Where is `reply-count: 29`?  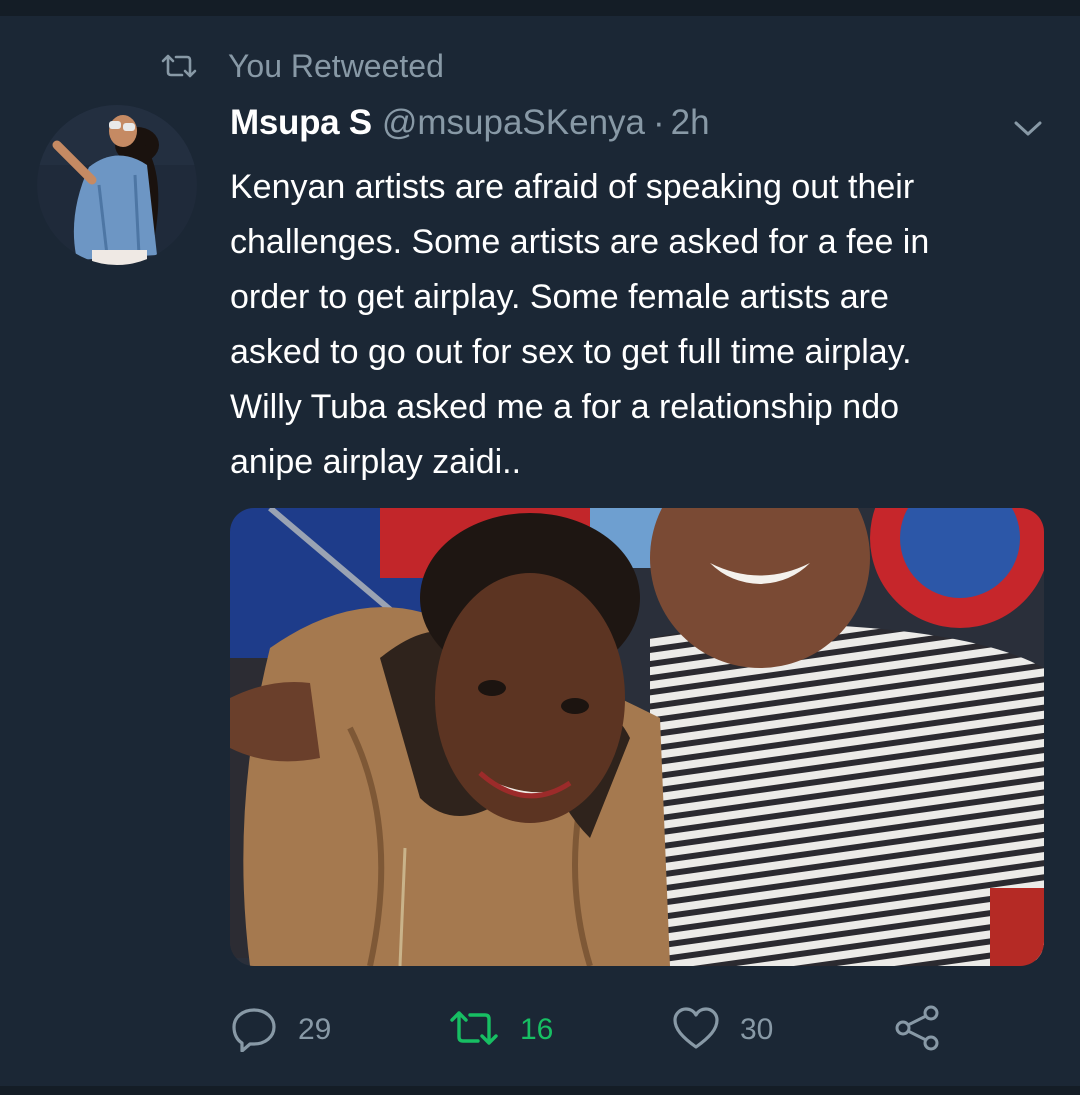
reply-count: 29 is located at coordinates (315, 1029).